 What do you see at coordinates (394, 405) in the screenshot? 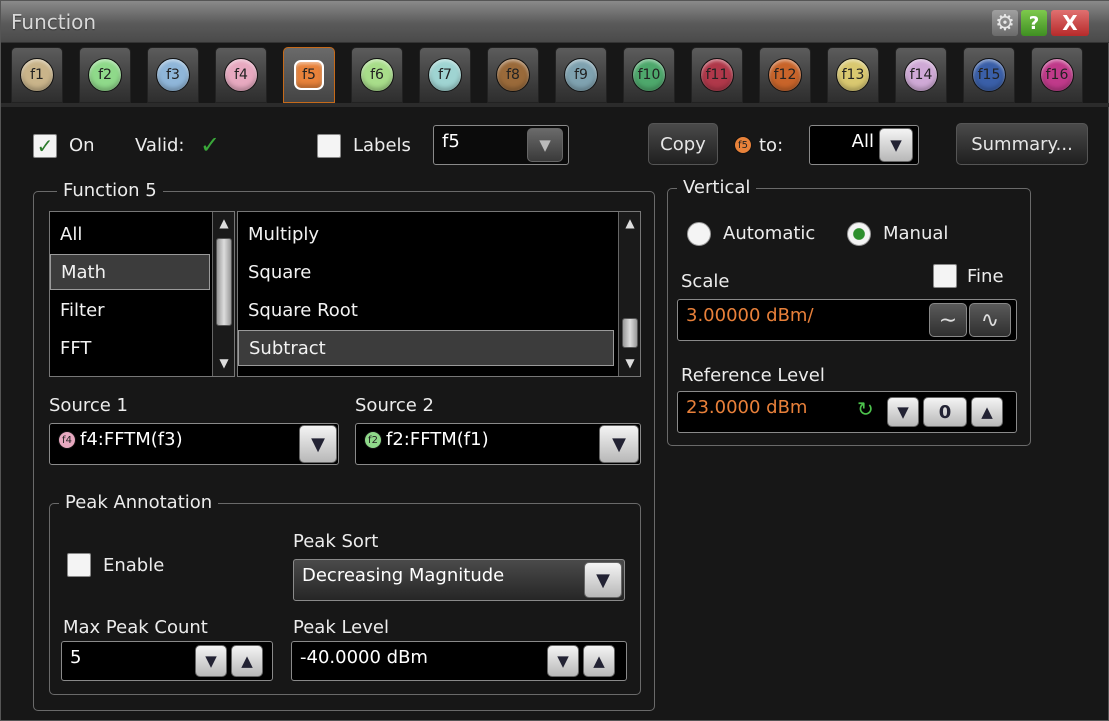
I see `source2-label: Source 2` at bounding box center [394, 405].